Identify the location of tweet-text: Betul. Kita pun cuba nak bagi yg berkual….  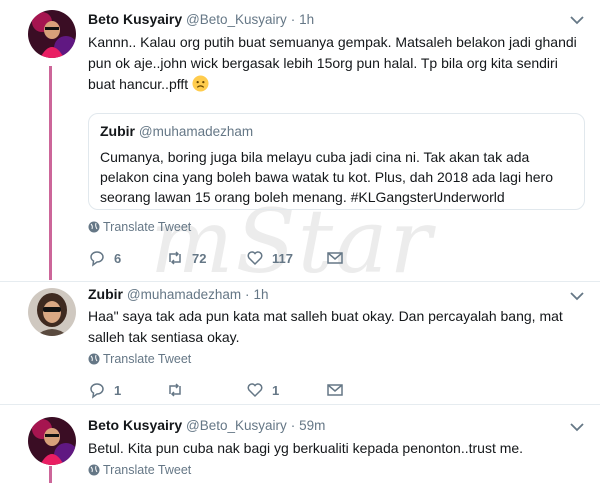
(306, 448).